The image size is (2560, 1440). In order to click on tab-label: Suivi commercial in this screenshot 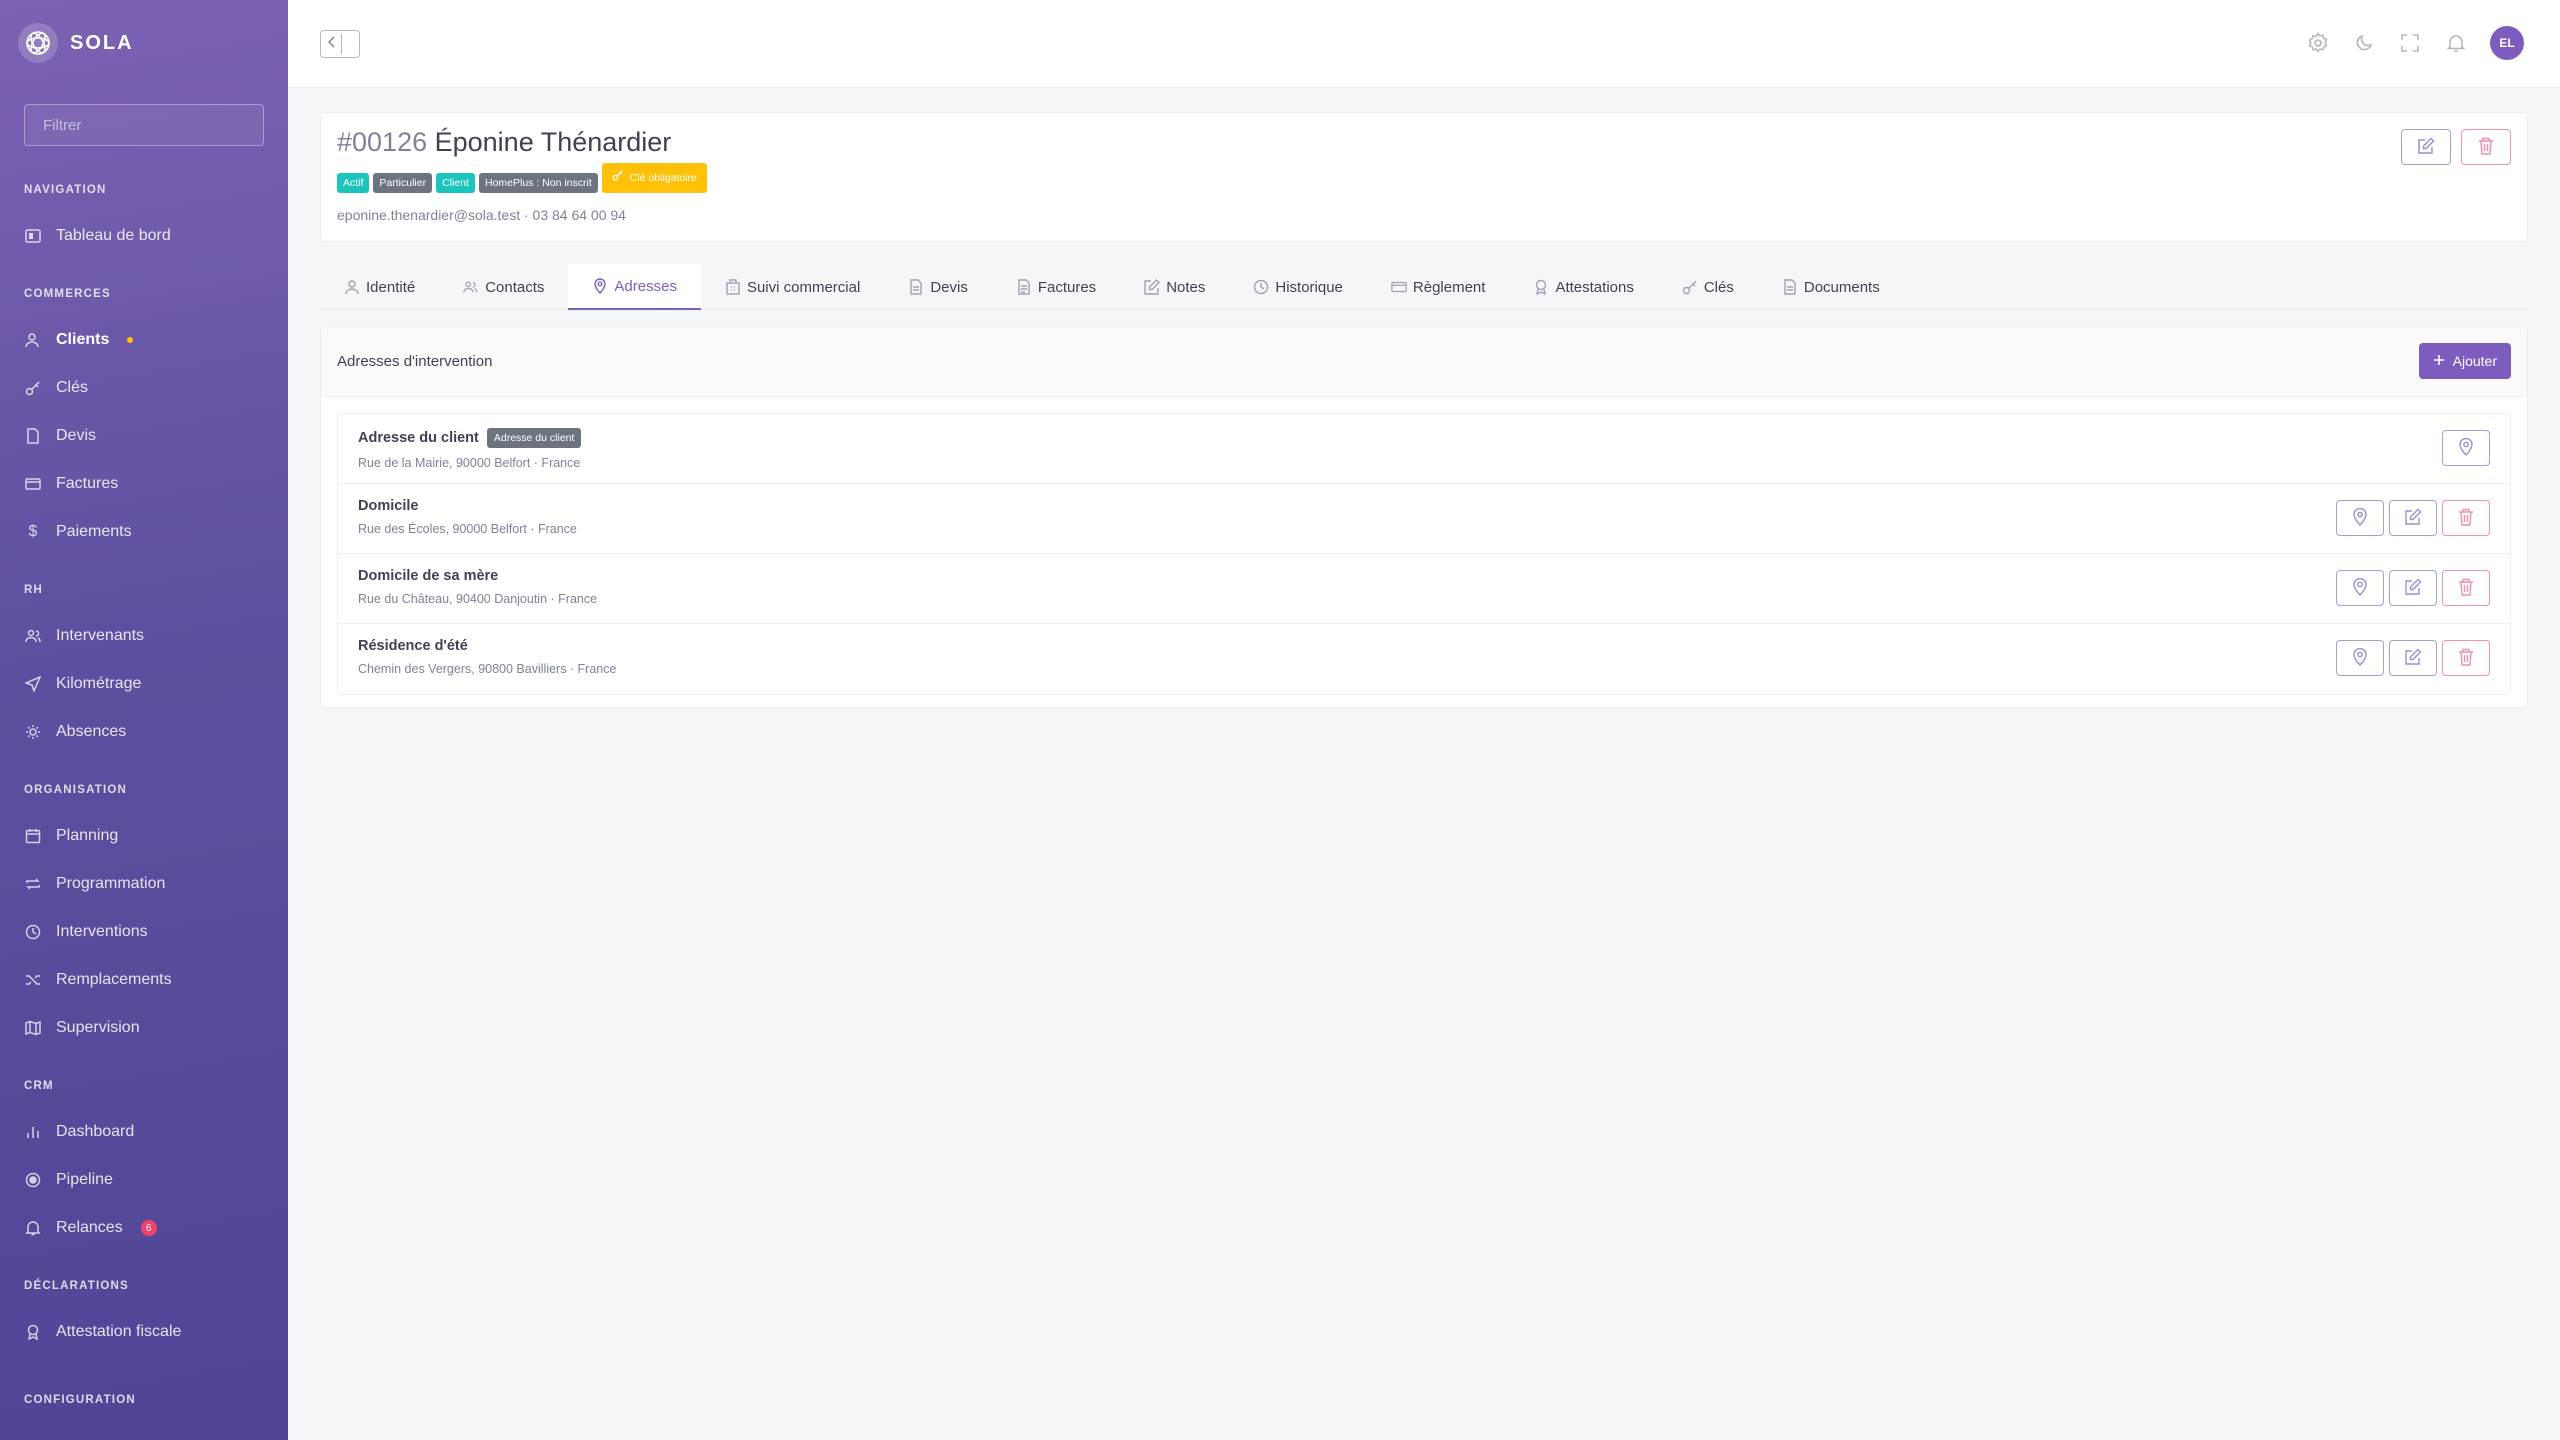, I will do `click(803, 287)`.